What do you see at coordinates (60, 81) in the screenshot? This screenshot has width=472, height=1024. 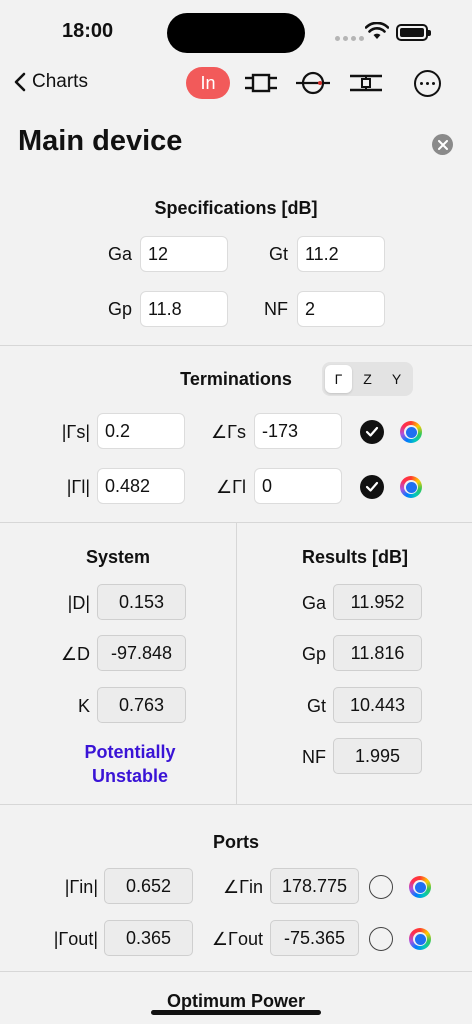 I see `back-label: Charts` at bounding box center [60, 81].